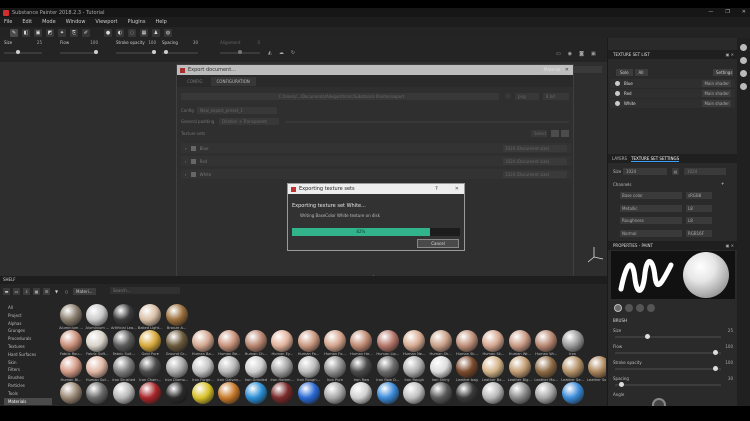 This screenshot has width=750, height=421. Describe the element at coordinates (655, 159) in the screenshot. I see `tab-texture-set-settings: TEXTURE SET SETTINGS` at that location.